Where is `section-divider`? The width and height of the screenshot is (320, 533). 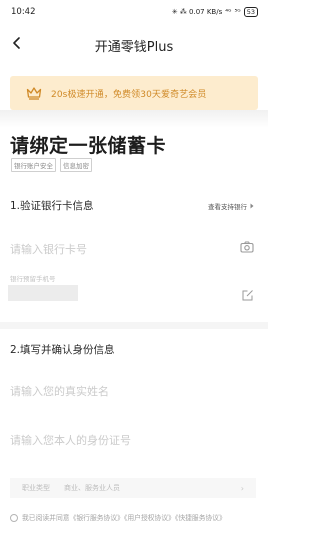 section-divider is located at coordinates (134, 325).